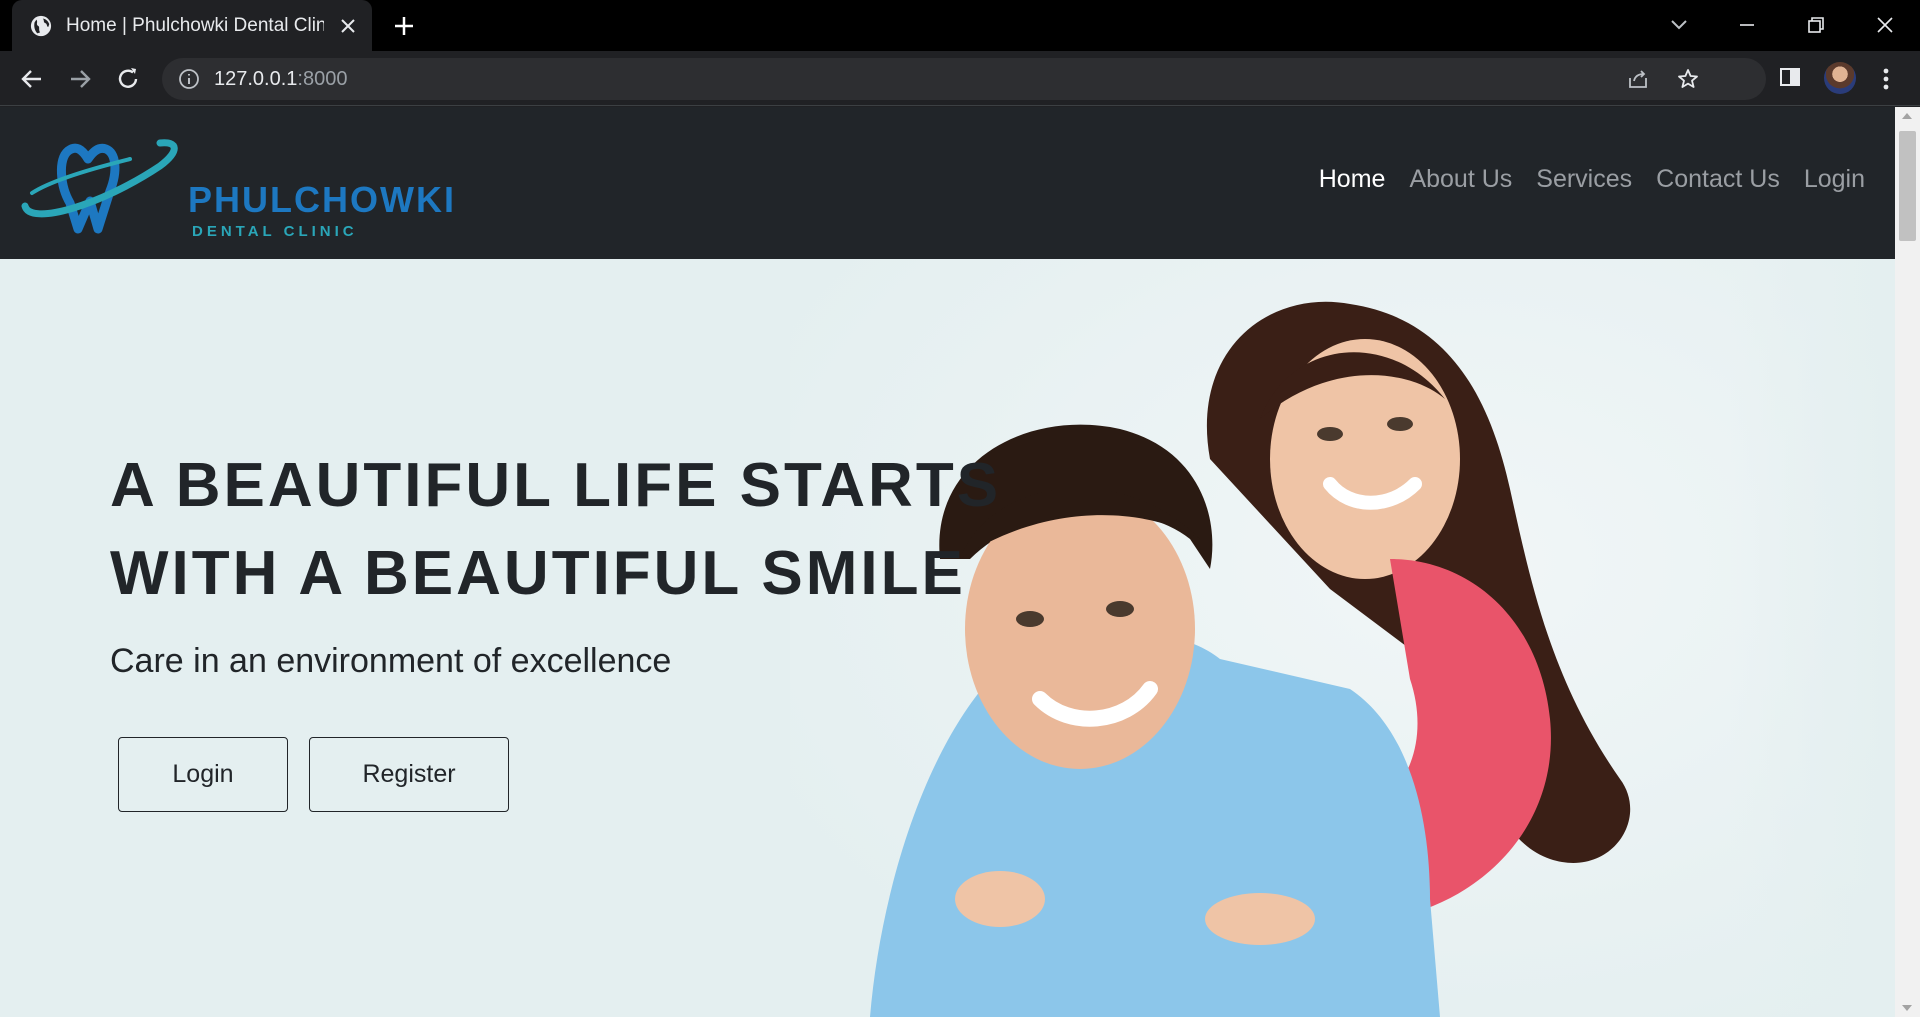 The width and height of the screenshot is (1920, 1017). Describe the element at coordinates (1816, 25) in the screenshot. I see `restore-icon` at that location.